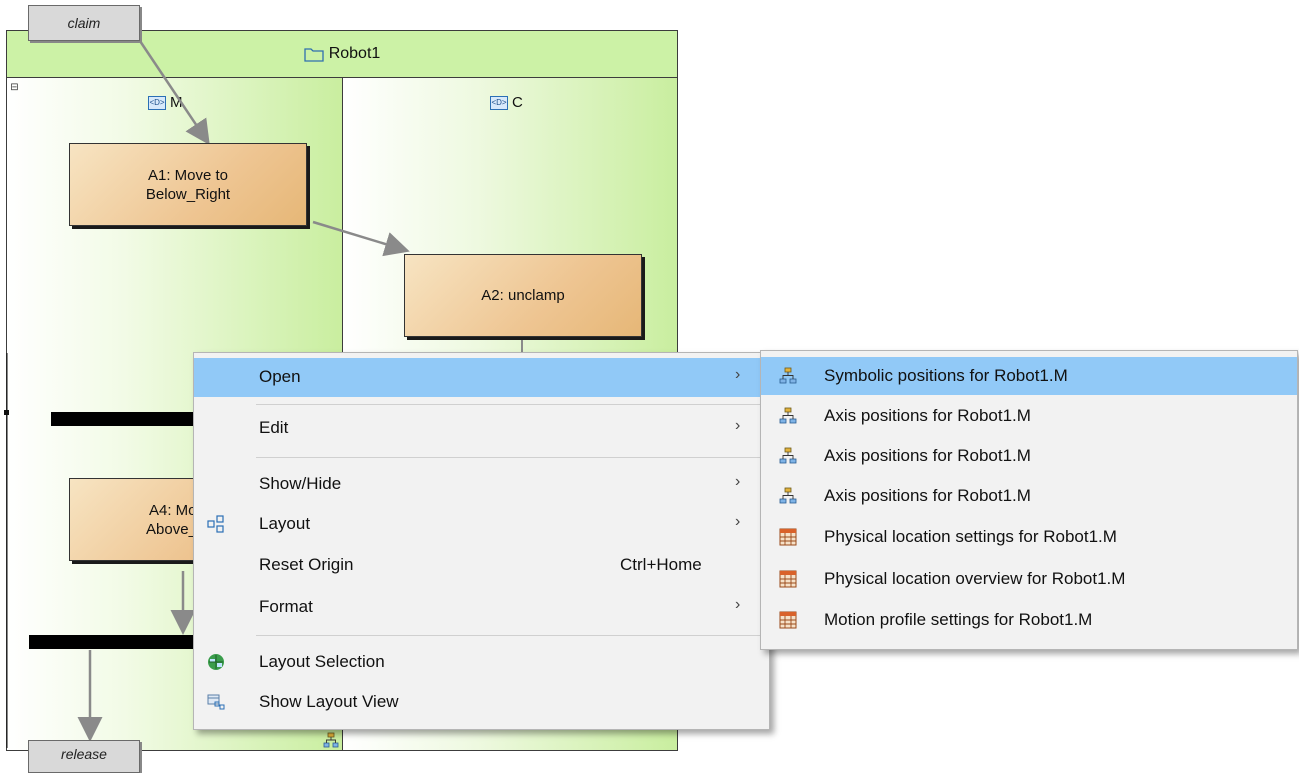 This screenshot has width=1299, height=773. Describe the element at coordinates (661, 564) in the screenshot. I see `menu-item-shortcut: Ctrl+Home` at that location.